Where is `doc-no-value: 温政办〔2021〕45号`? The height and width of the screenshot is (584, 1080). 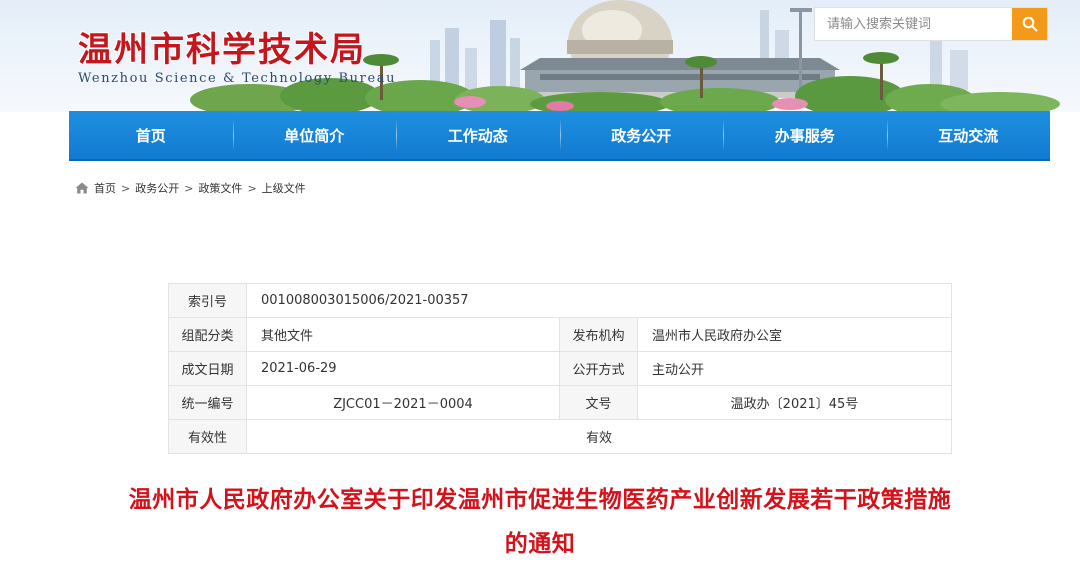
doc-no-value: 温政办〔2021〕45号 is located at coordinates (794, 402).